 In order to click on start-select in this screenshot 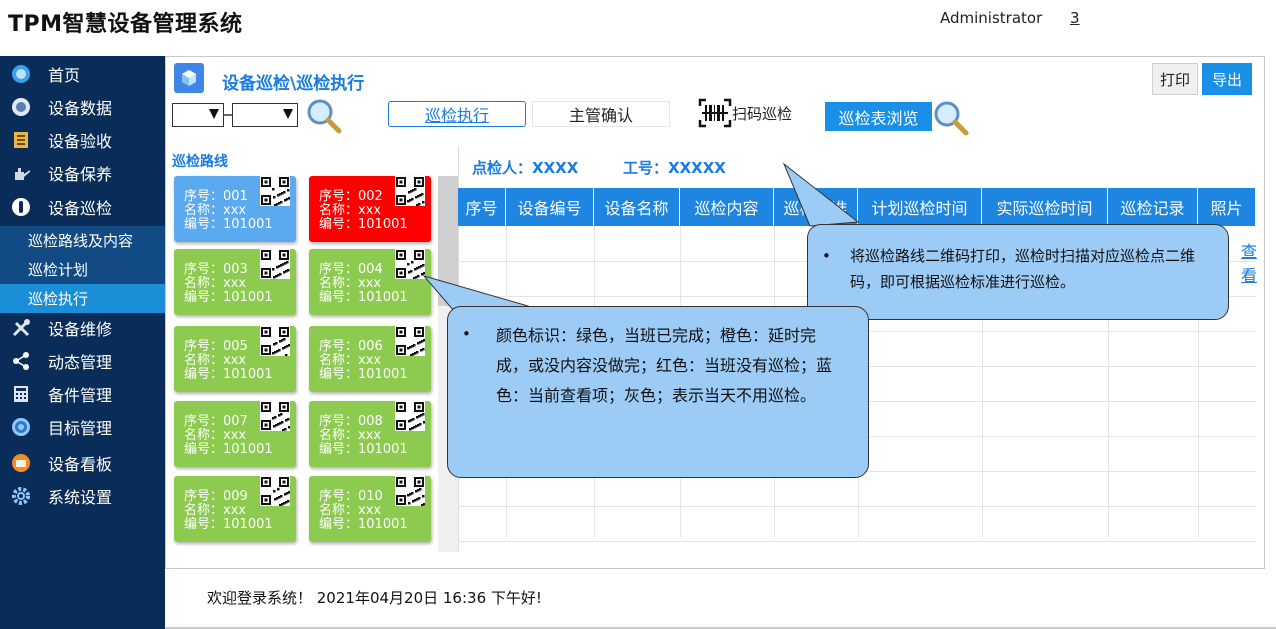, I will do `click(198, 115)`.